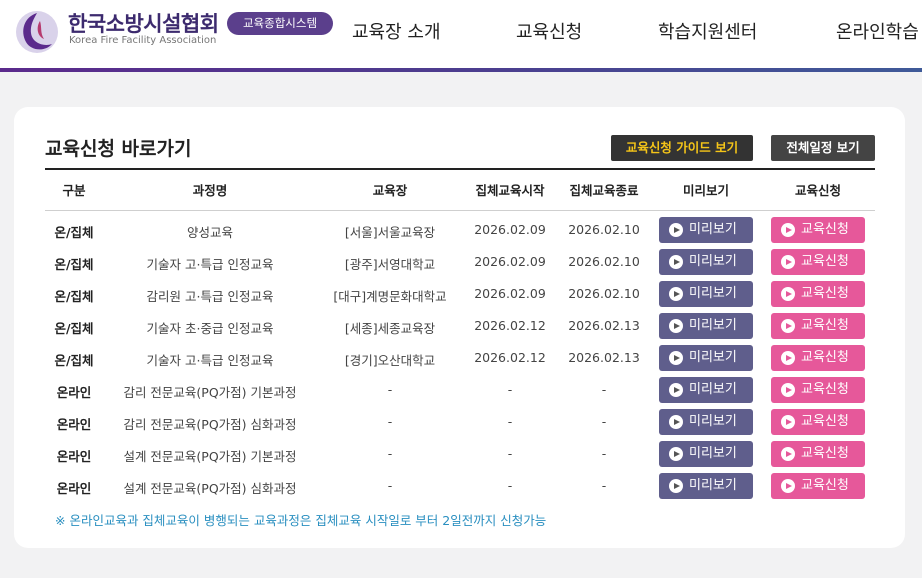 Image resolution: width=922 pixels, height=578 pixels. Describe the element at coordinates (390, 232) in the screenshot. I see `row-venue: [서울]서울교육장` at that location.